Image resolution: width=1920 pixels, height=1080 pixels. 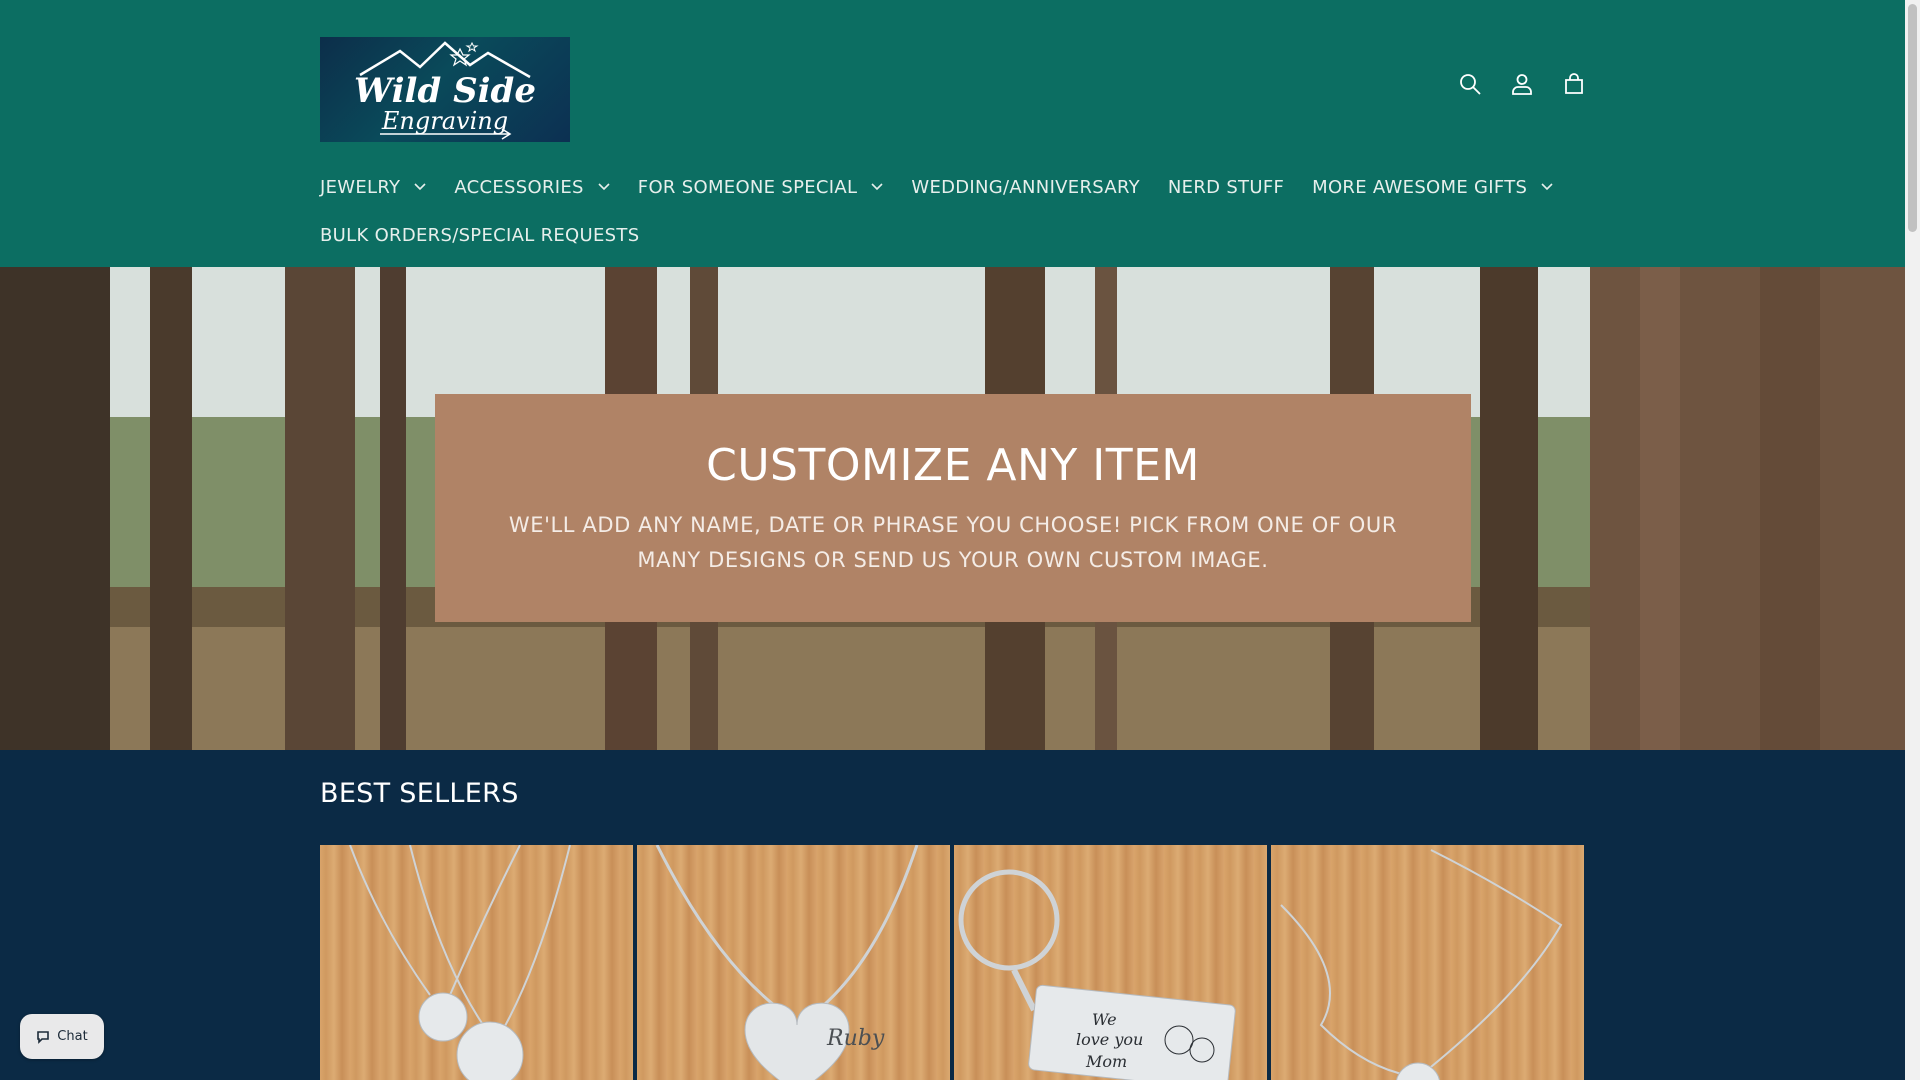 What do you see at coordinates (72, 1036) in the screenshot?
I see `chat-label: Chat` at bounding box center [72, 1036].